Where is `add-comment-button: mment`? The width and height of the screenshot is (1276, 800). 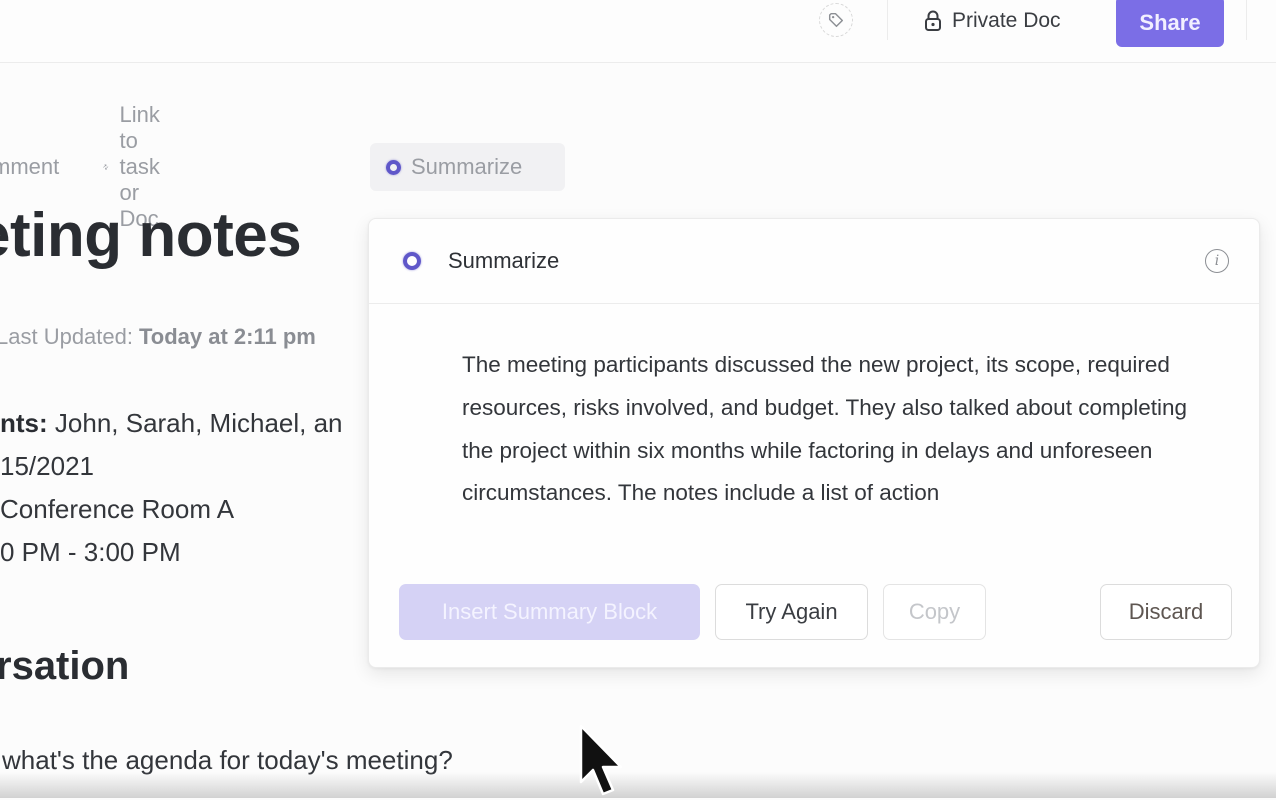
add-comment-button: mment is located at coordinates (29, 167).